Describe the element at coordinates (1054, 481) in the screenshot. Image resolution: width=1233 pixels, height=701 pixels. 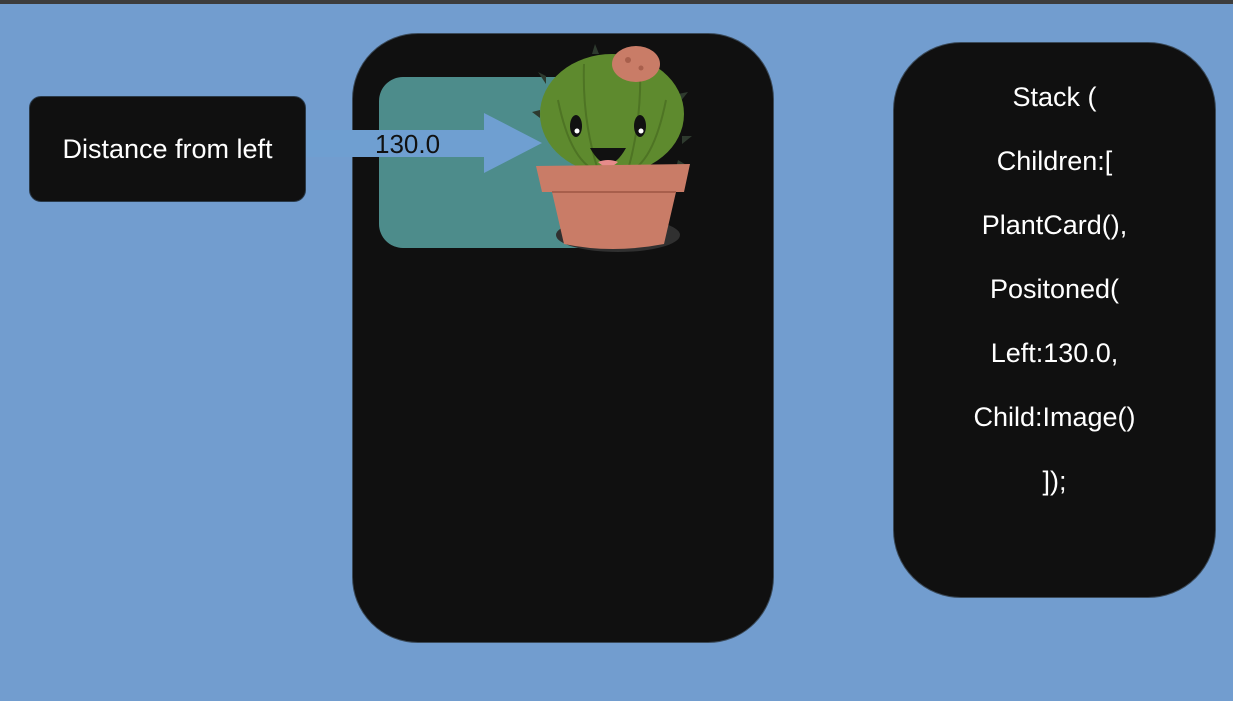
I see `code-line: ]);` at that location.